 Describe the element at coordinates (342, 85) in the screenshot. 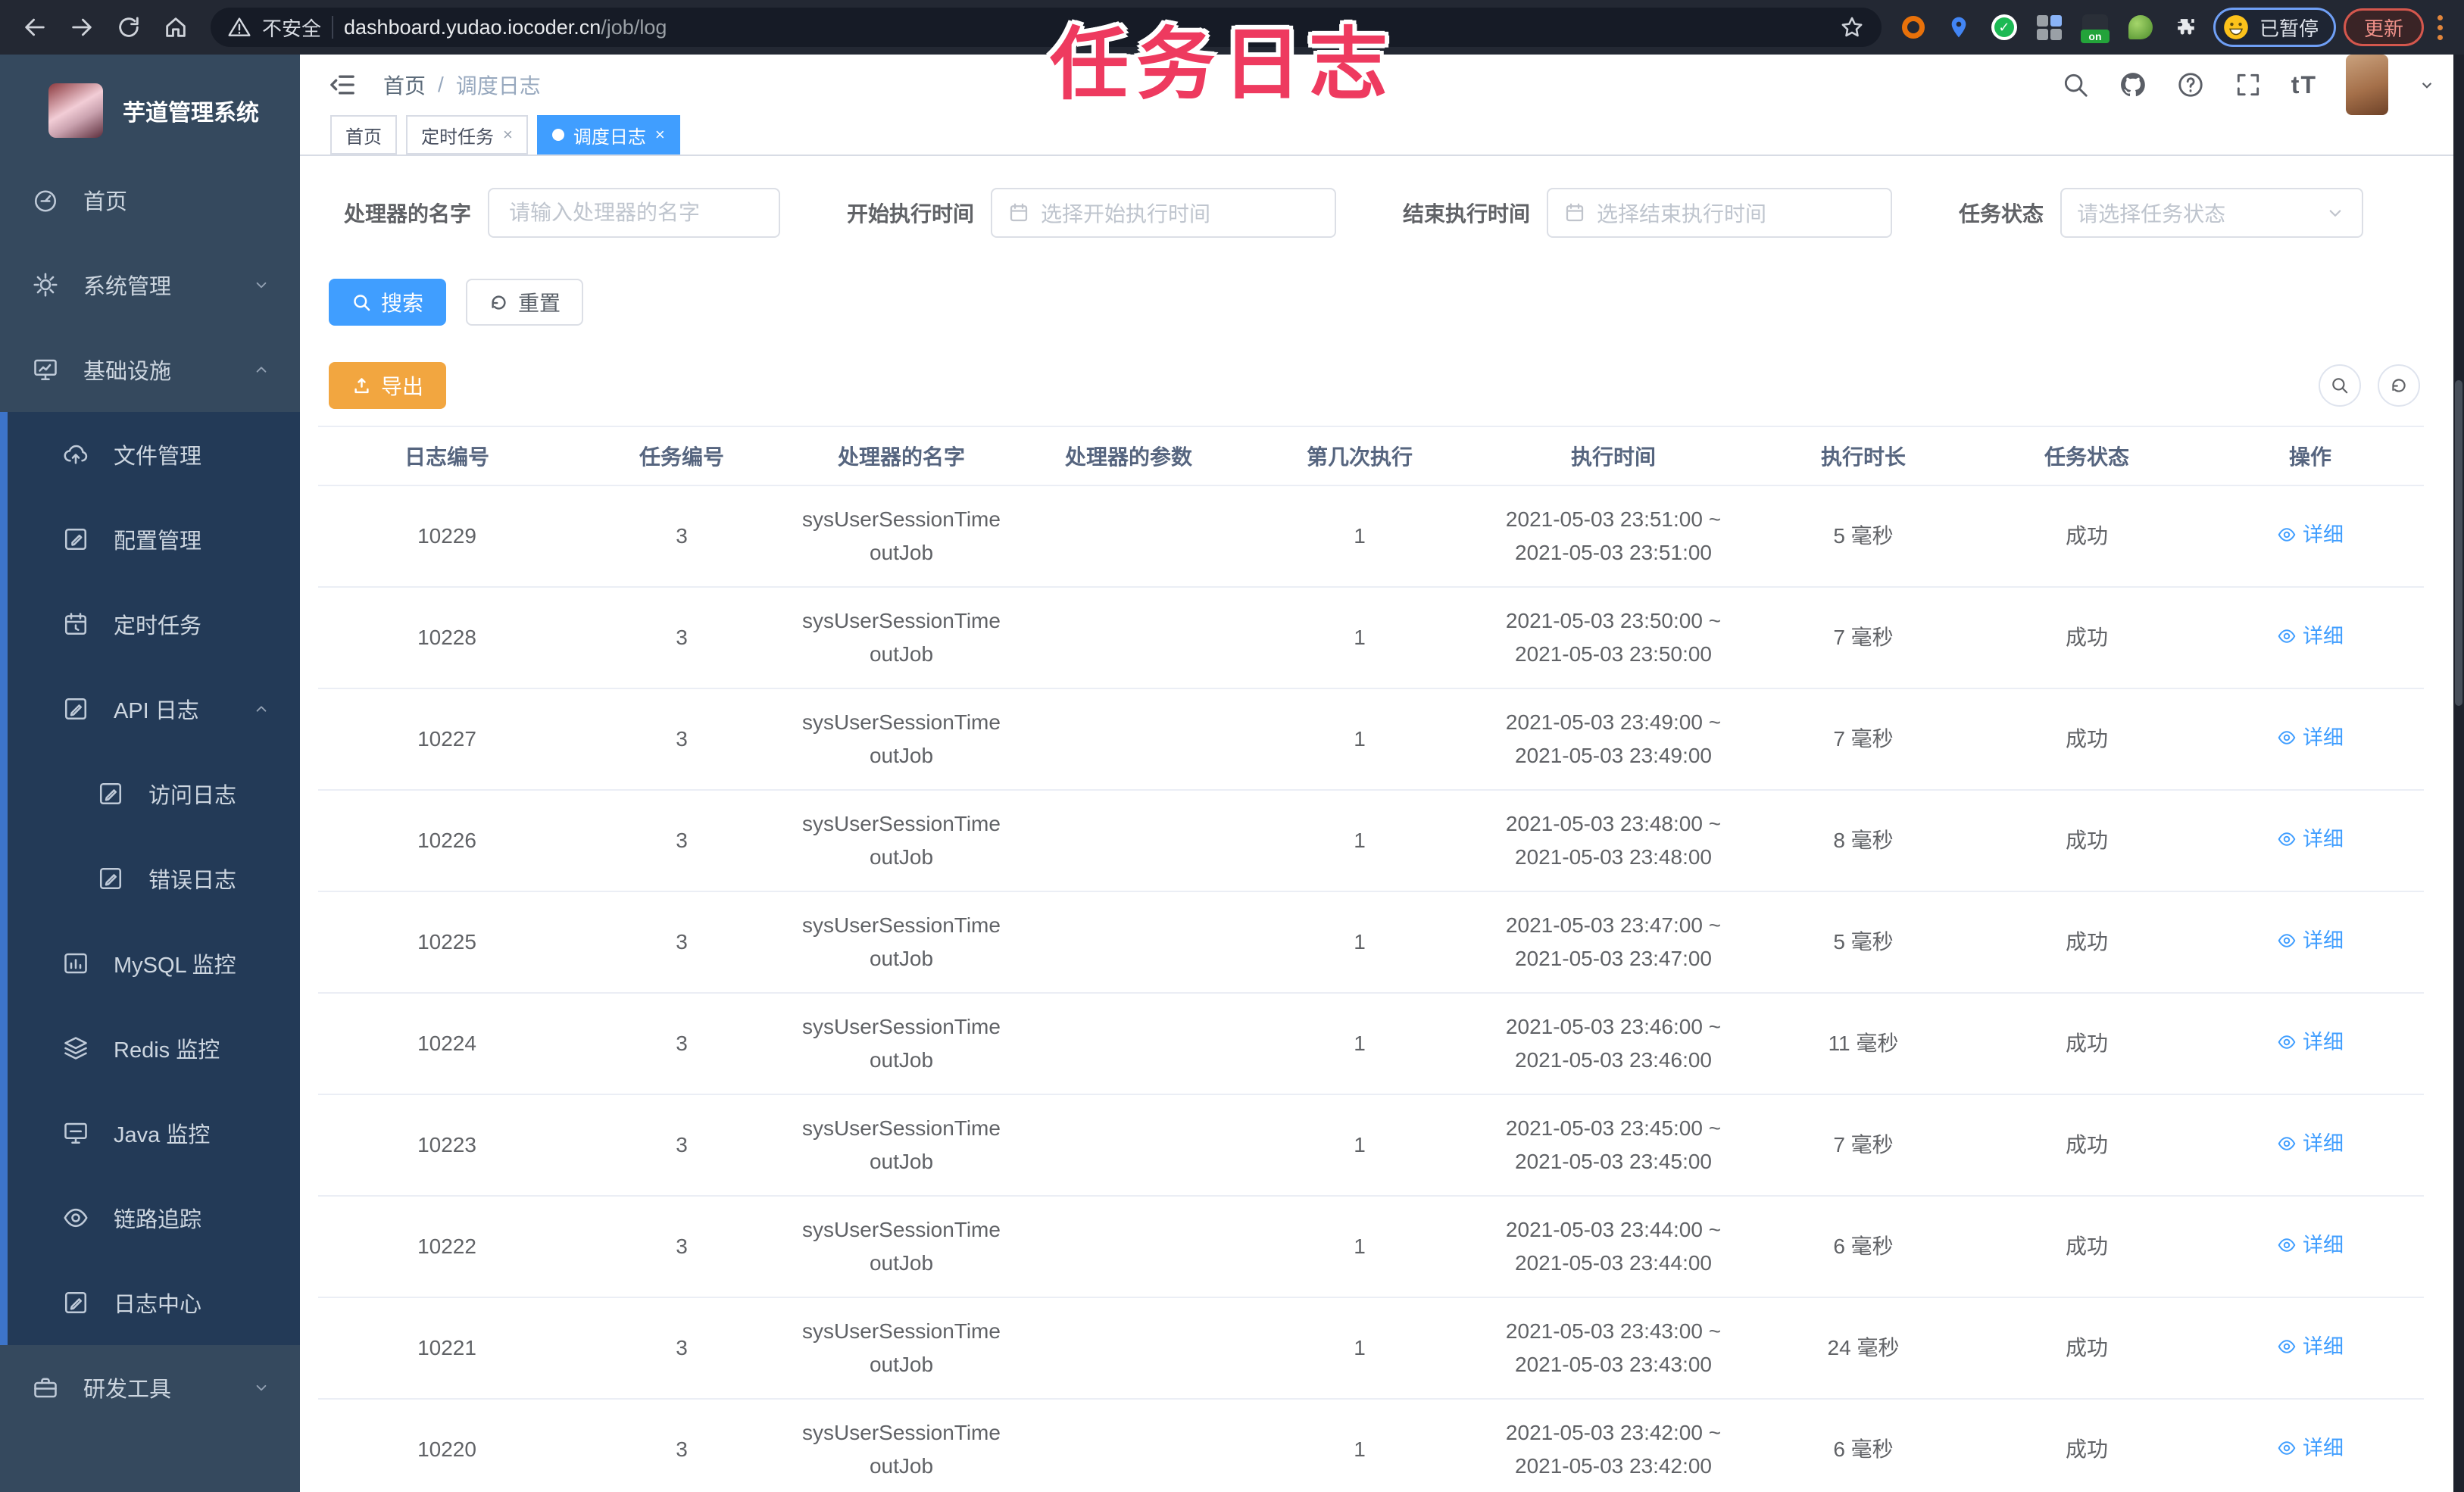

I see `sidebar-fold-icon` at that location.